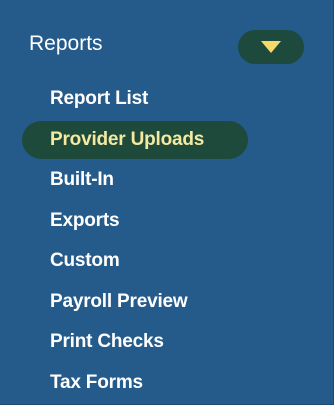 Image resolution: width=335 pixels, height=416 pixels. What do you see at coordinates (66, 43) in the screenshot?
I see `section-title: Reports` at bounding box center [66, 43].